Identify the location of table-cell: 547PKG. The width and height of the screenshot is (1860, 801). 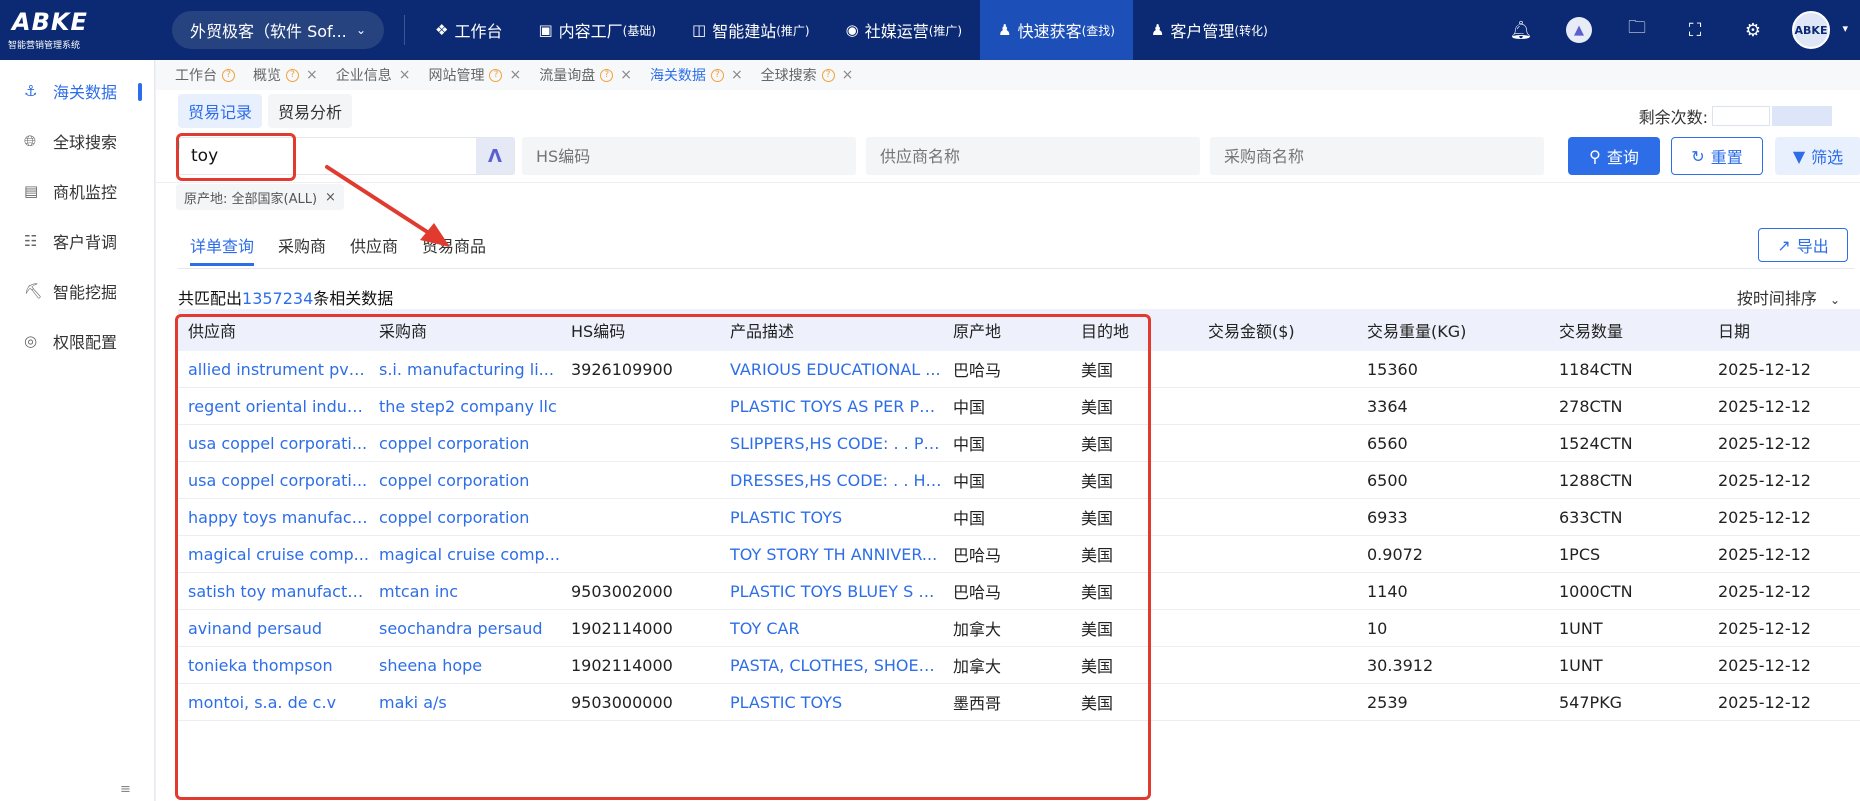
(1591, 702).